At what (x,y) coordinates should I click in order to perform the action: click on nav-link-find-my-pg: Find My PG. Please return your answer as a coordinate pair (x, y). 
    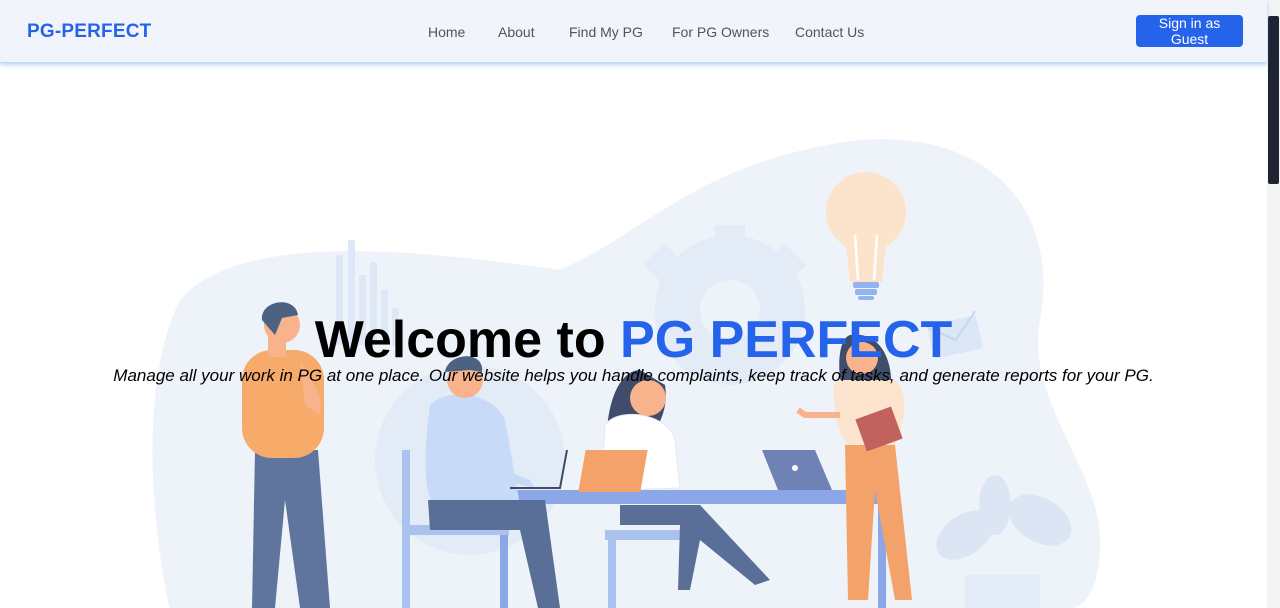
    Looking at the image, I should click on (606, 32).